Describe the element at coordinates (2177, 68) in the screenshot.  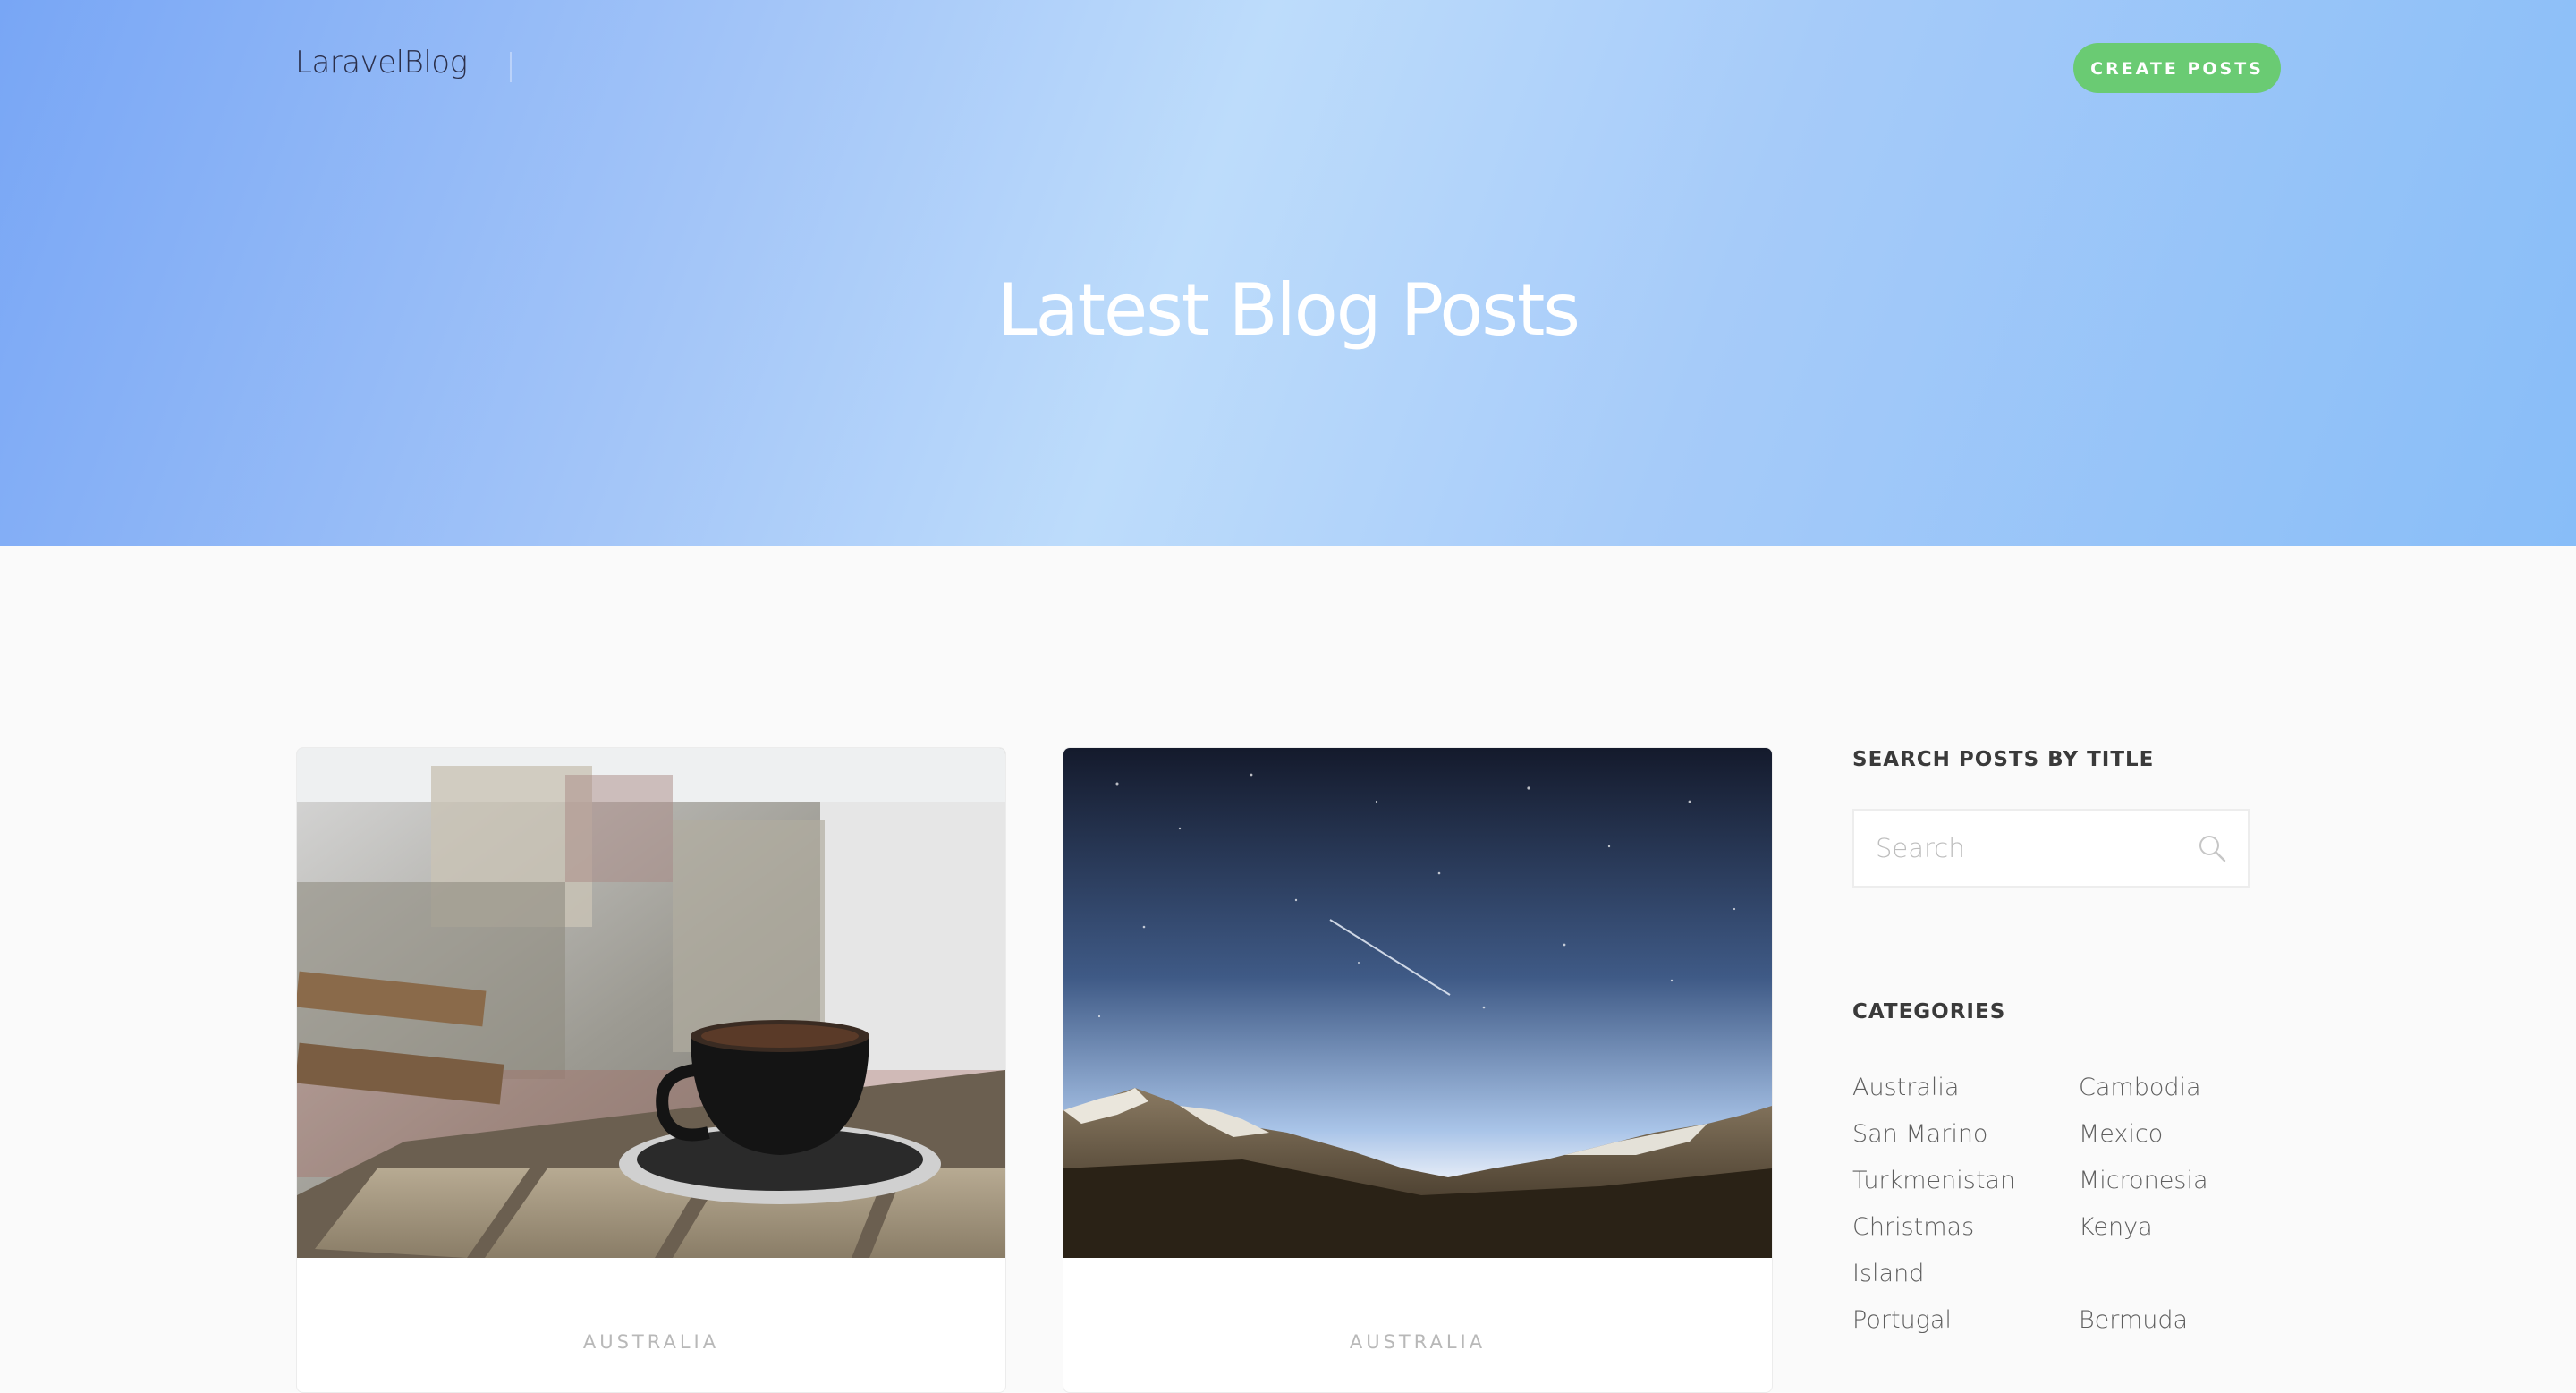
I see `create-posts-button: CREATE POSTS` at that location.